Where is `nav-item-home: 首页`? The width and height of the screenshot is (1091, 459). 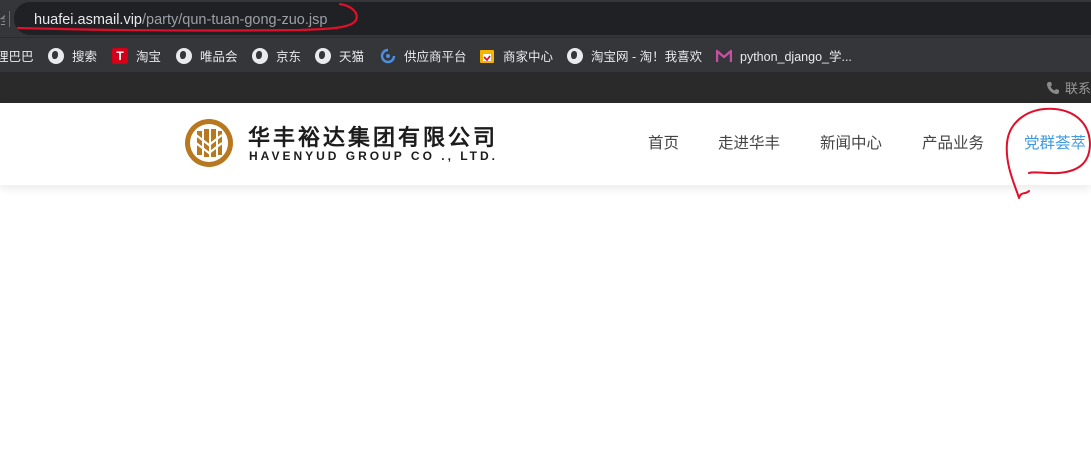
nav-item-home: 首页 is located at coordinates (663, 144).